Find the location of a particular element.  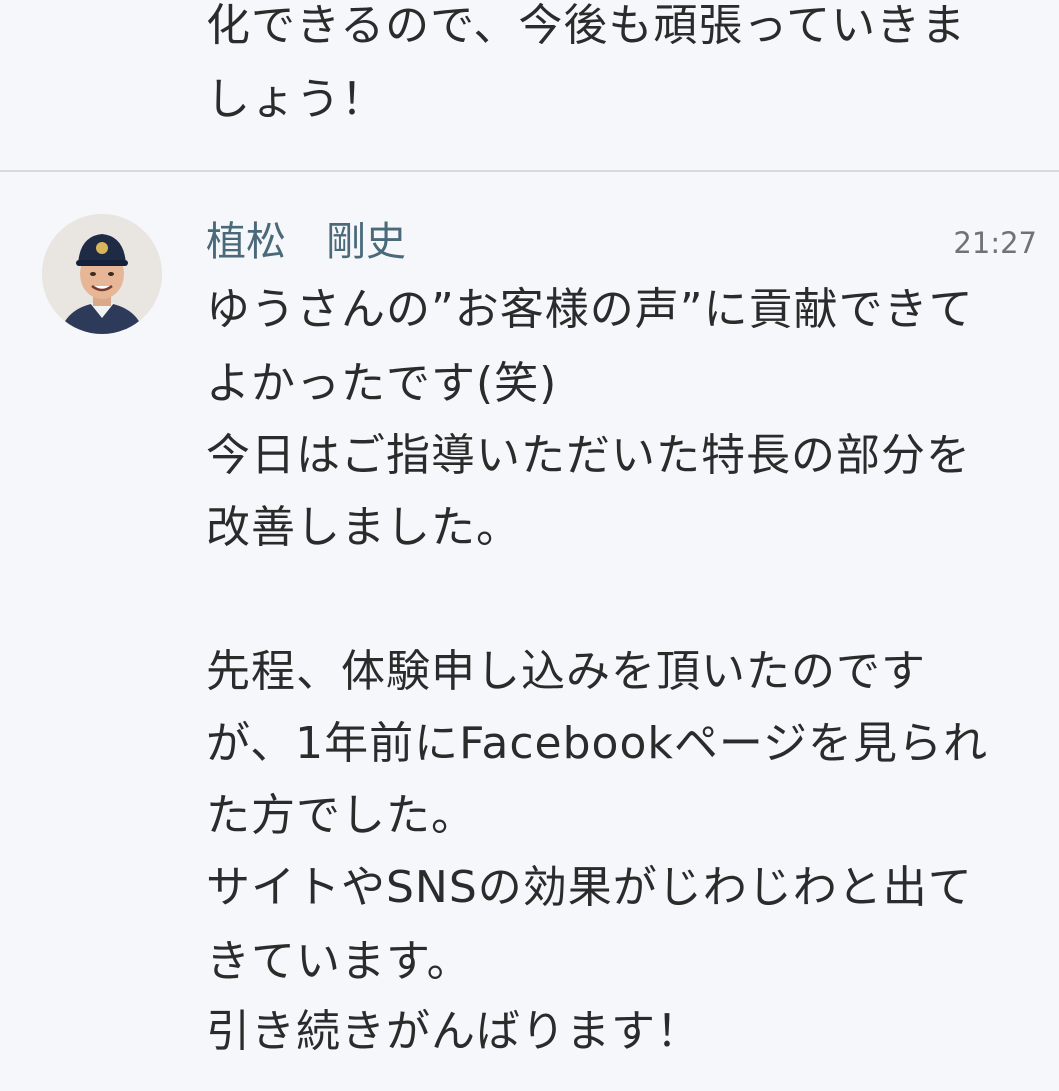

sender-avatar is located at coordinates (102, 274).